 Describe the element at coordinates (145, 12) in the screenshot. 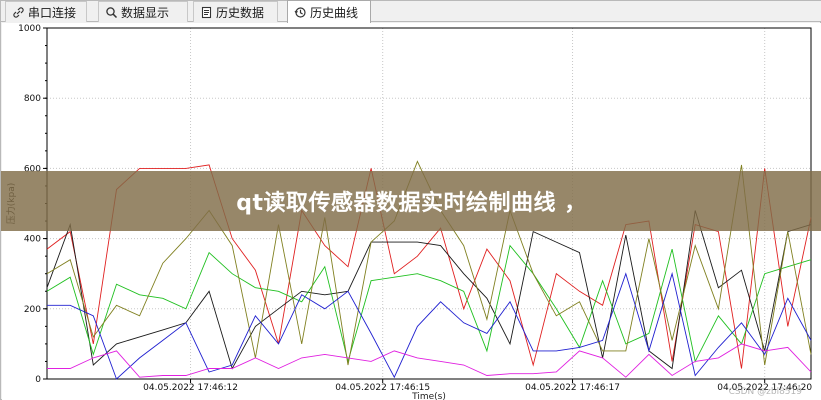

I see `tab-label: 数据显示` at that location.